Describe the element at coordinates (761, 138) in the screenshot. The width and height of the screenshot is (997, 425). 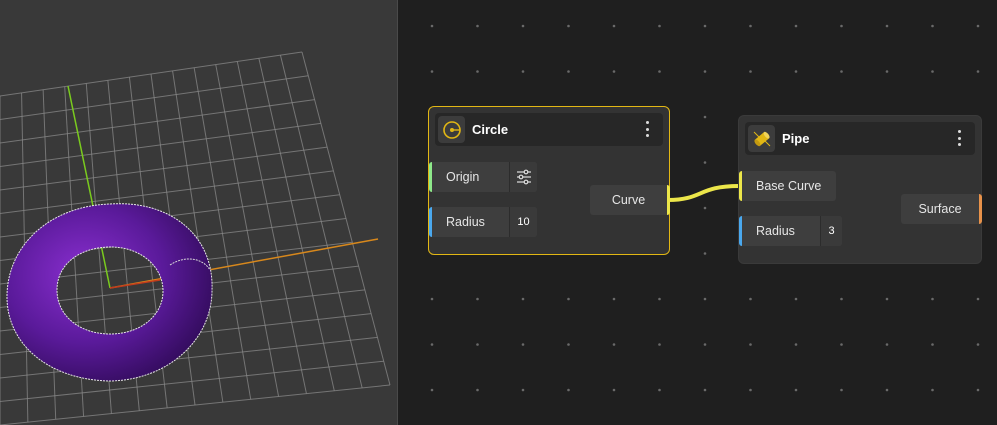
I see `pipe-icon` at that location.